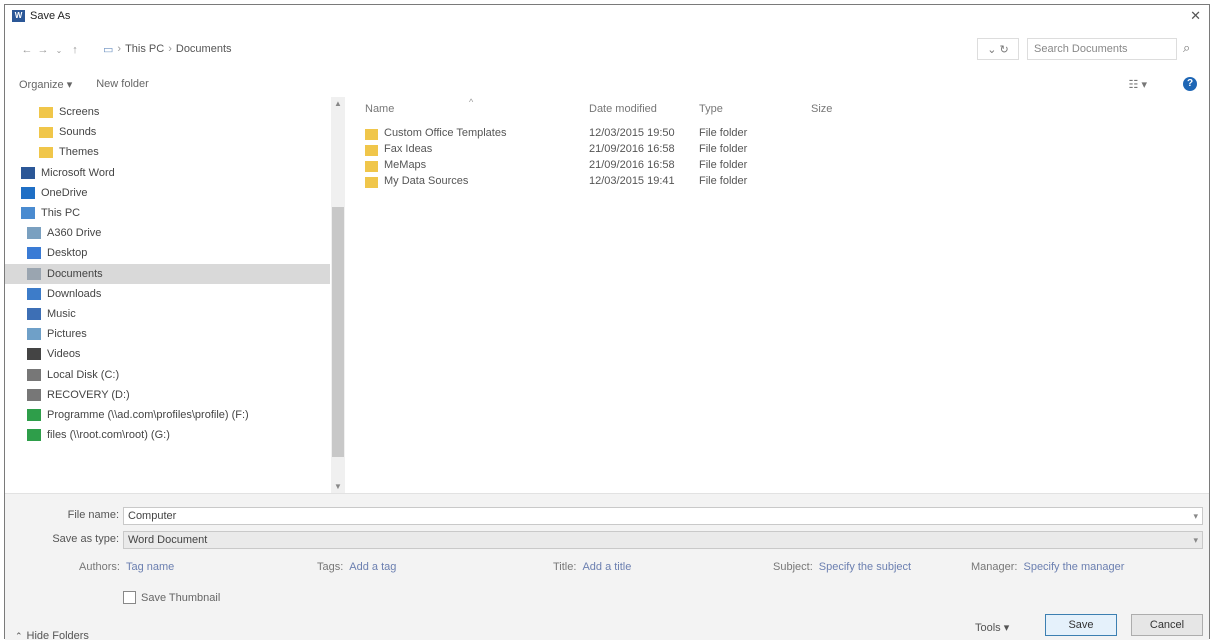  Describe the element at coordinates (45, 84) in the screenshot. I see `organize-button: Organize ▾` at that location.